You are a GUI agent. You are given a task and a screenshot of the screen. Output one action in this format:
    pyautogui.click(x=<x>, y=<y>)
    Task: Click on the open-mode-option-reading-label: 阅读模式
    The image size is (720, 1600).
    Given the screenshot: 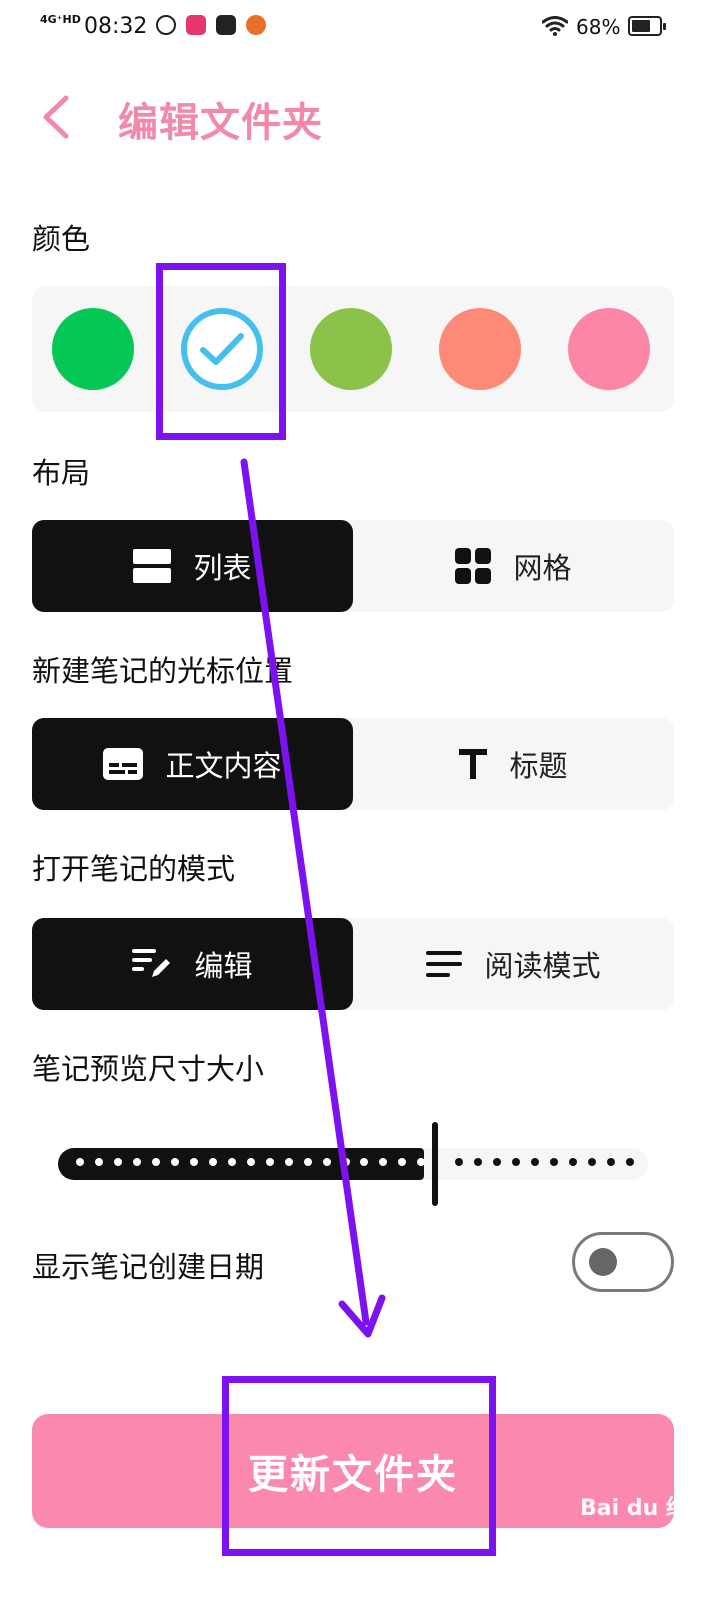 What is the action you would take?
    pyautogui.click(x=542, y=966)
    